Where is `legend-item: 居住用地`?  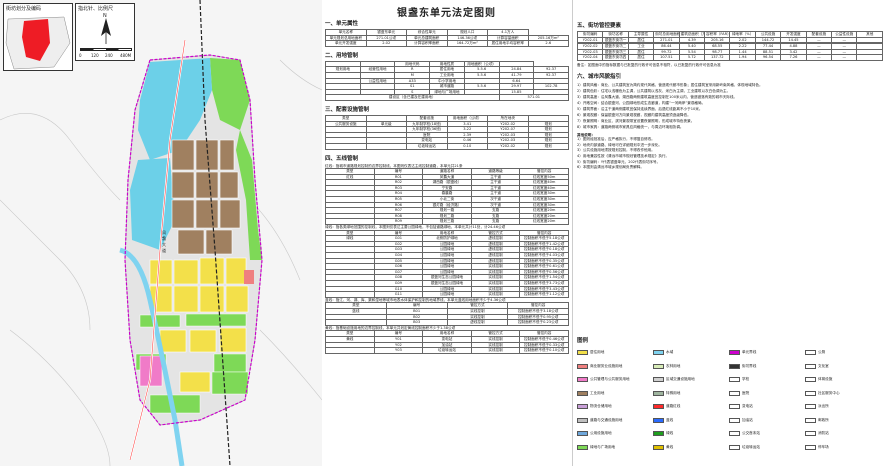 legend-item: 居住用地 is located at coordinates (590, 352).